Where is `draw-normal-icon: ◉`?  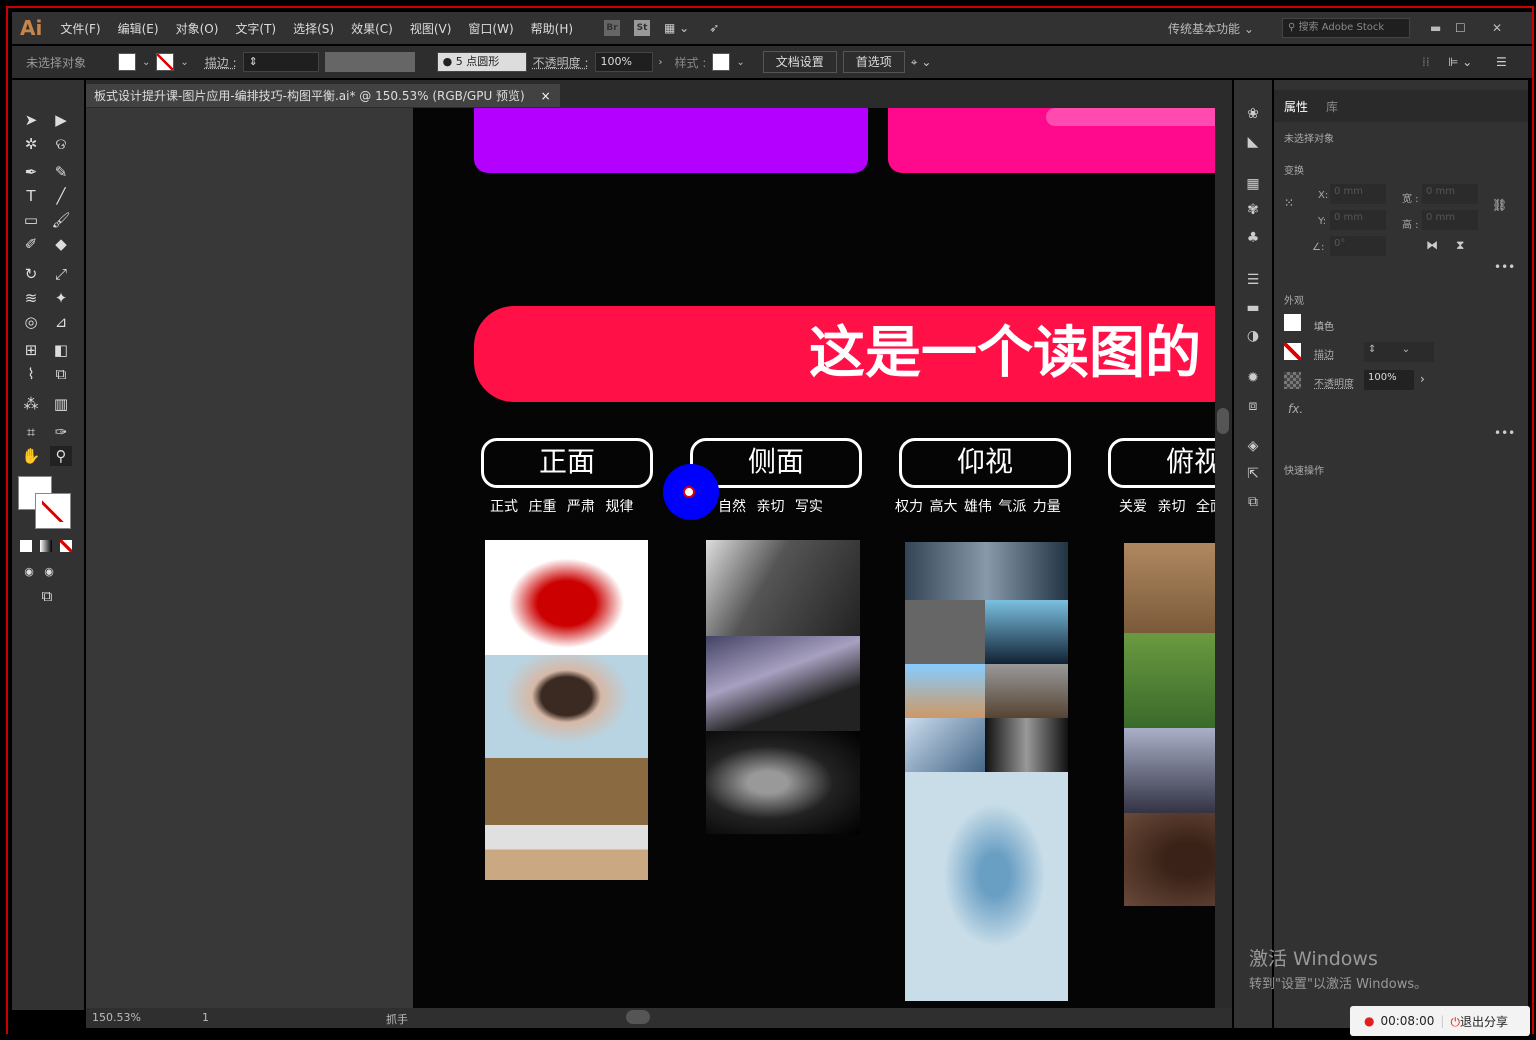
draw-normal-icon: ◉ is located at coordinates (29, 572).